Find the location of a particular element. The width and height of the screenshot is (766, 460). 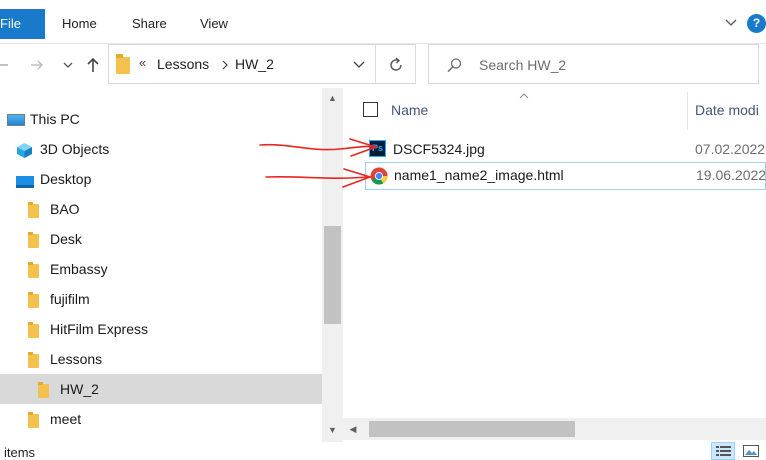

file-list-scrollbar: ◀ is located at coordinates (554, 429).